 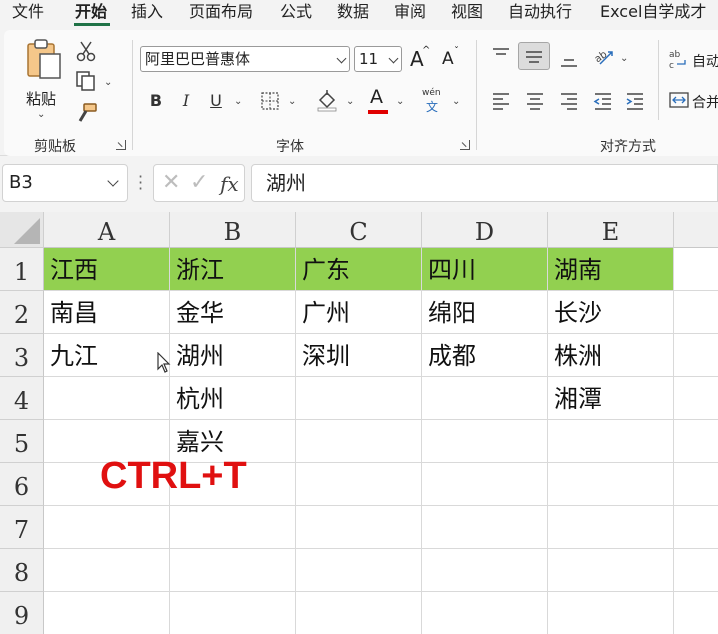 What do you see at coordinates (147, 12) in the screenshot?
I see `tab-insert: 插入` at bounding box center [147, 12].